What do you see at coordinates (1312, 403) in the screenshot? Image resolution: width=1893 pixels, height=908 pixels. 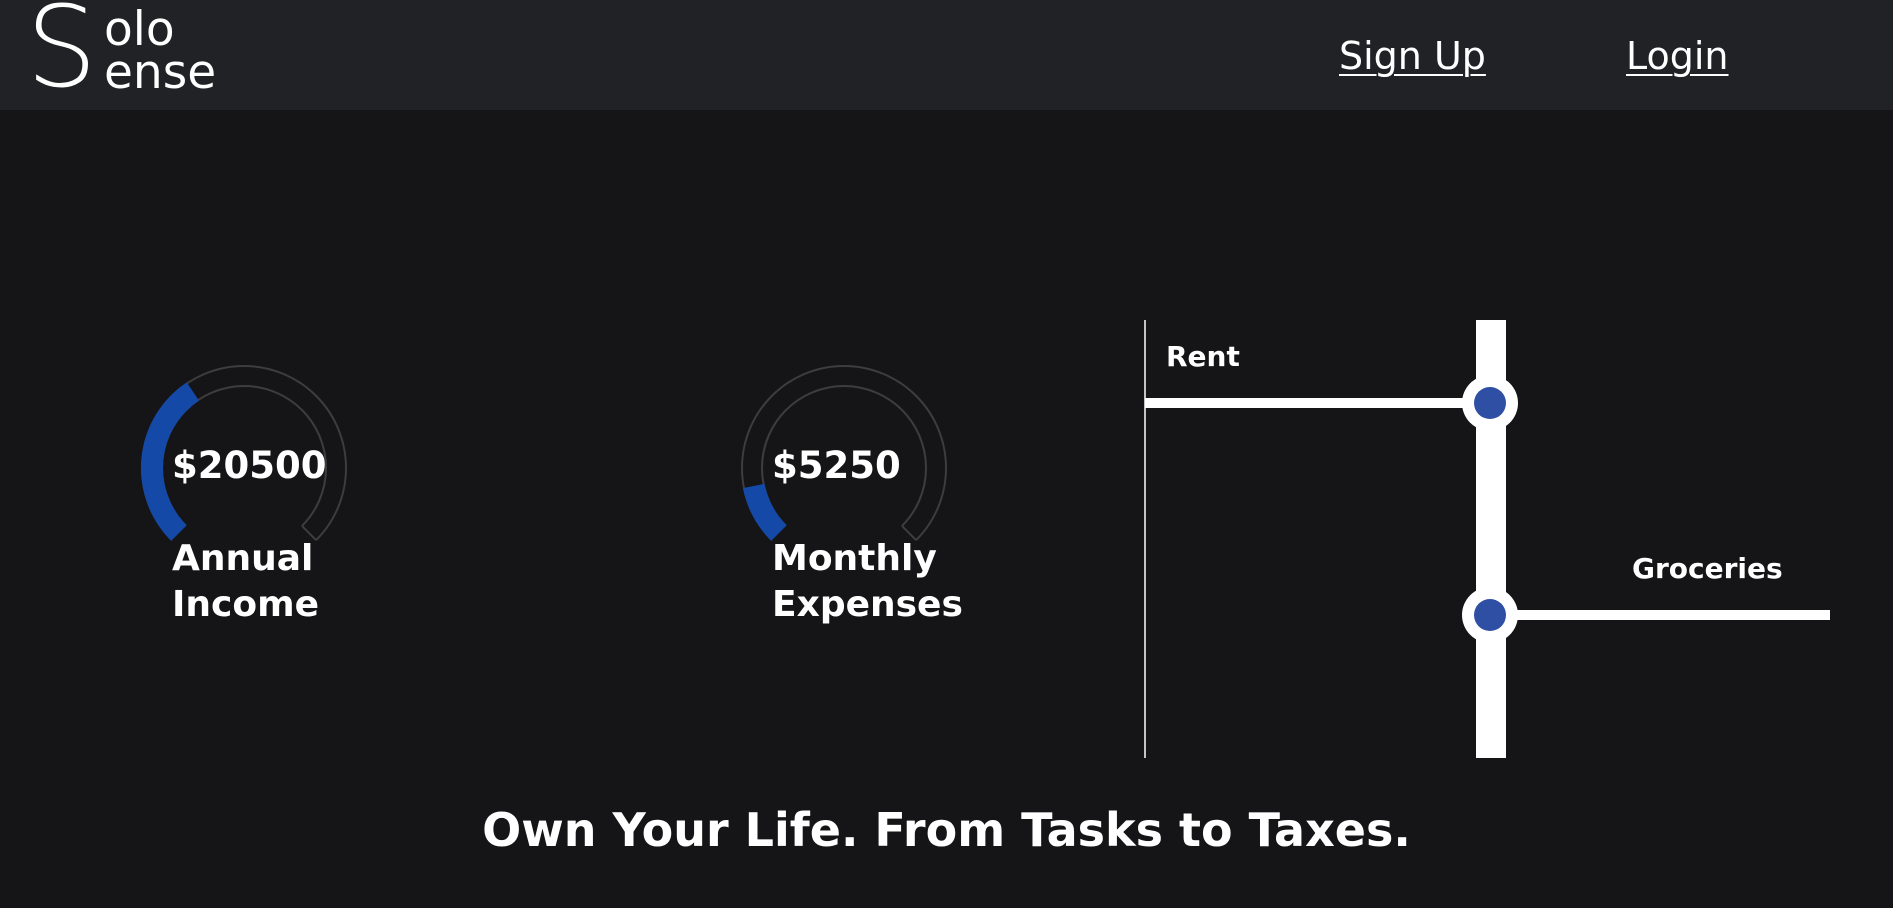 I see `rent-branch-line` at bounding box center [1312, 403].